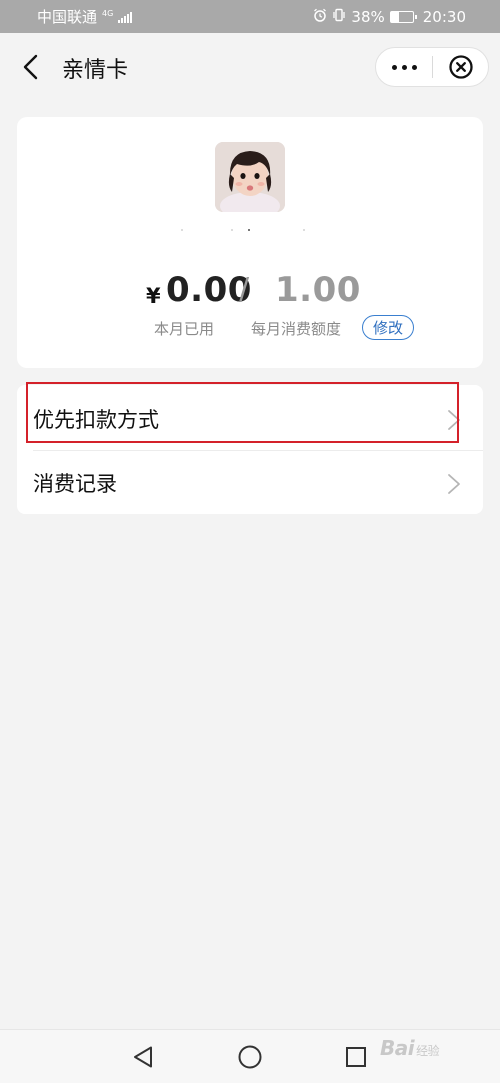 The image size is (500, 1083). Describe the element at coordinates (95, 70) in the screenshot. I see `page-title: 亲情卡` at that location.